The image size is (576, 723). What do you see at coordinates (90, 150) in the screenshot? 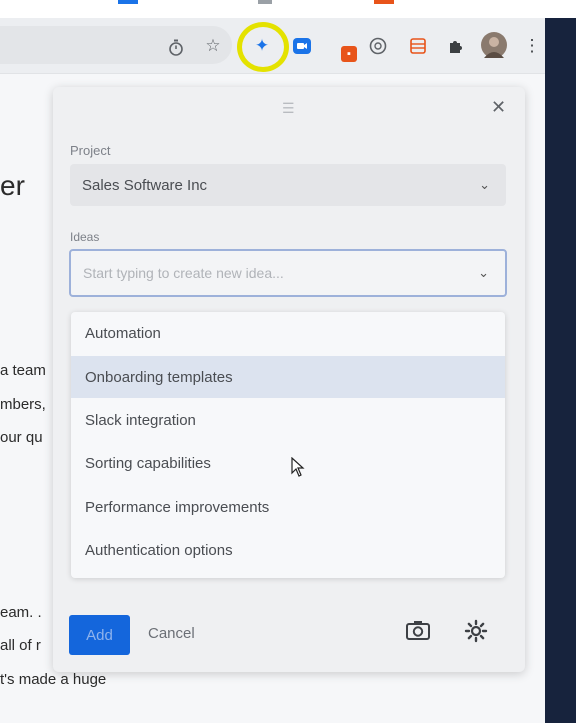
I see `project-label: Project` at bounding box center [90, 150].